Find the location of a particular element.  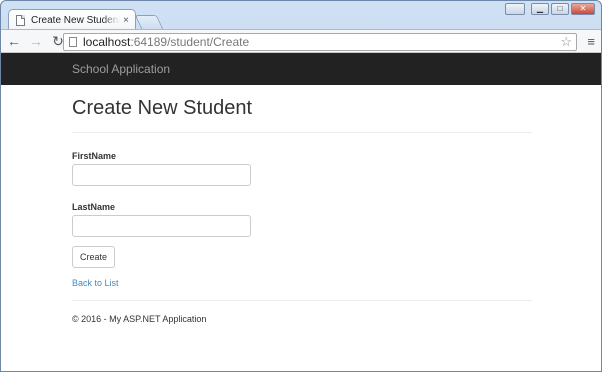

firstname-label: FirstName is located at coordinates (94, 156).